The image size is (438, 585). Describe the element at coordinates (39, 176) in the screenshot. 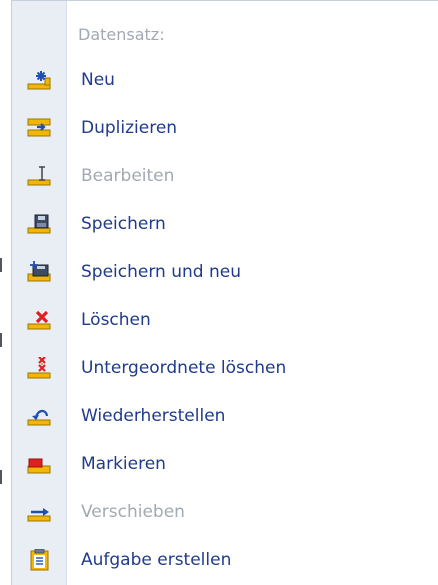

I see `edit-icon` at that location.